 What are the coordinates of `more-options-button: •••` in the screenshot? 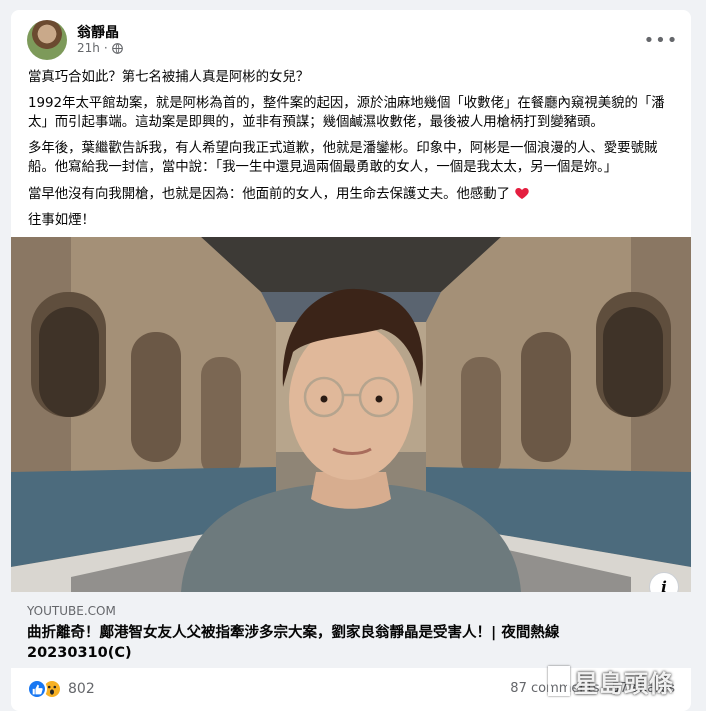 It's located at (661, 40).